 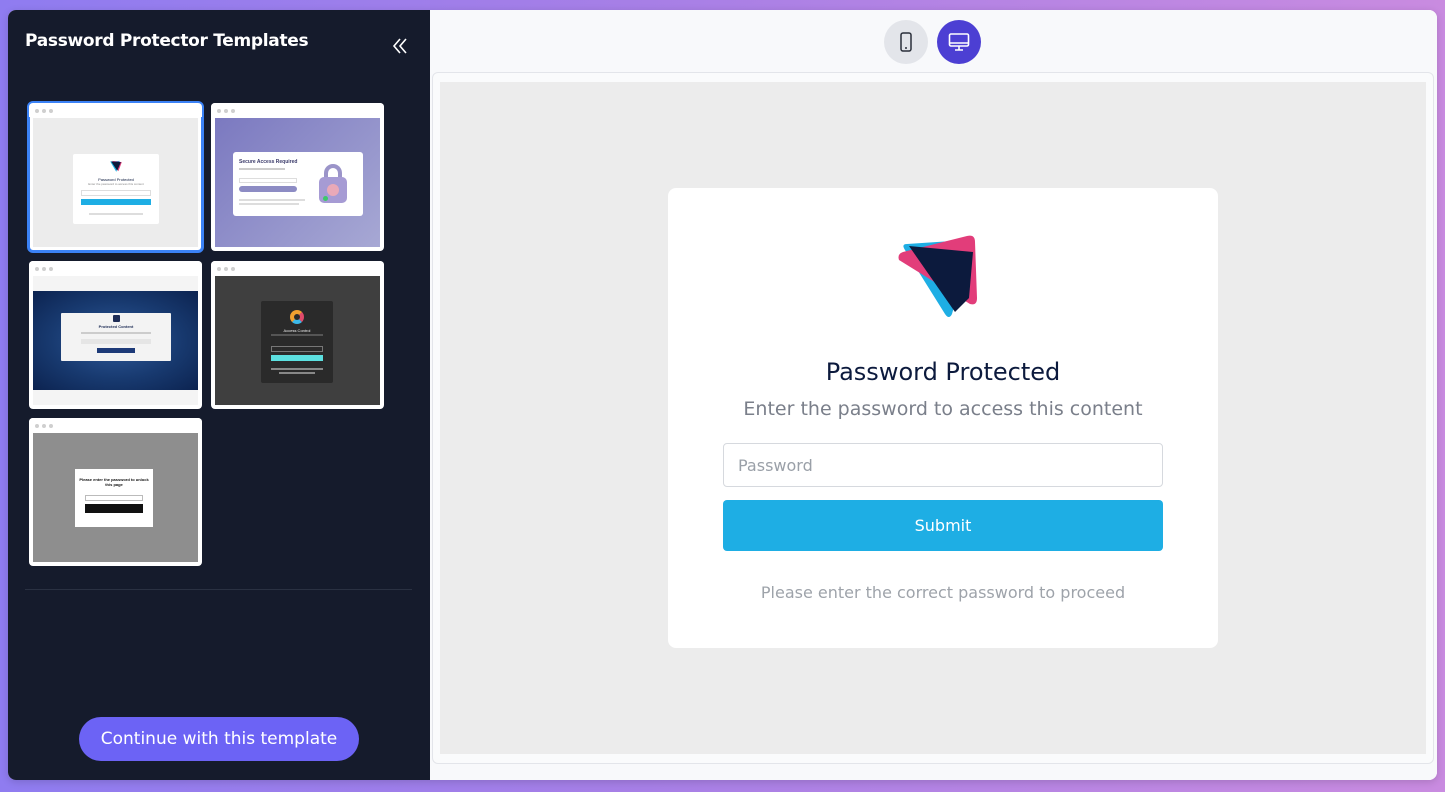 I want to click on desktop-monitor-icon, so click(x=959, y=42).